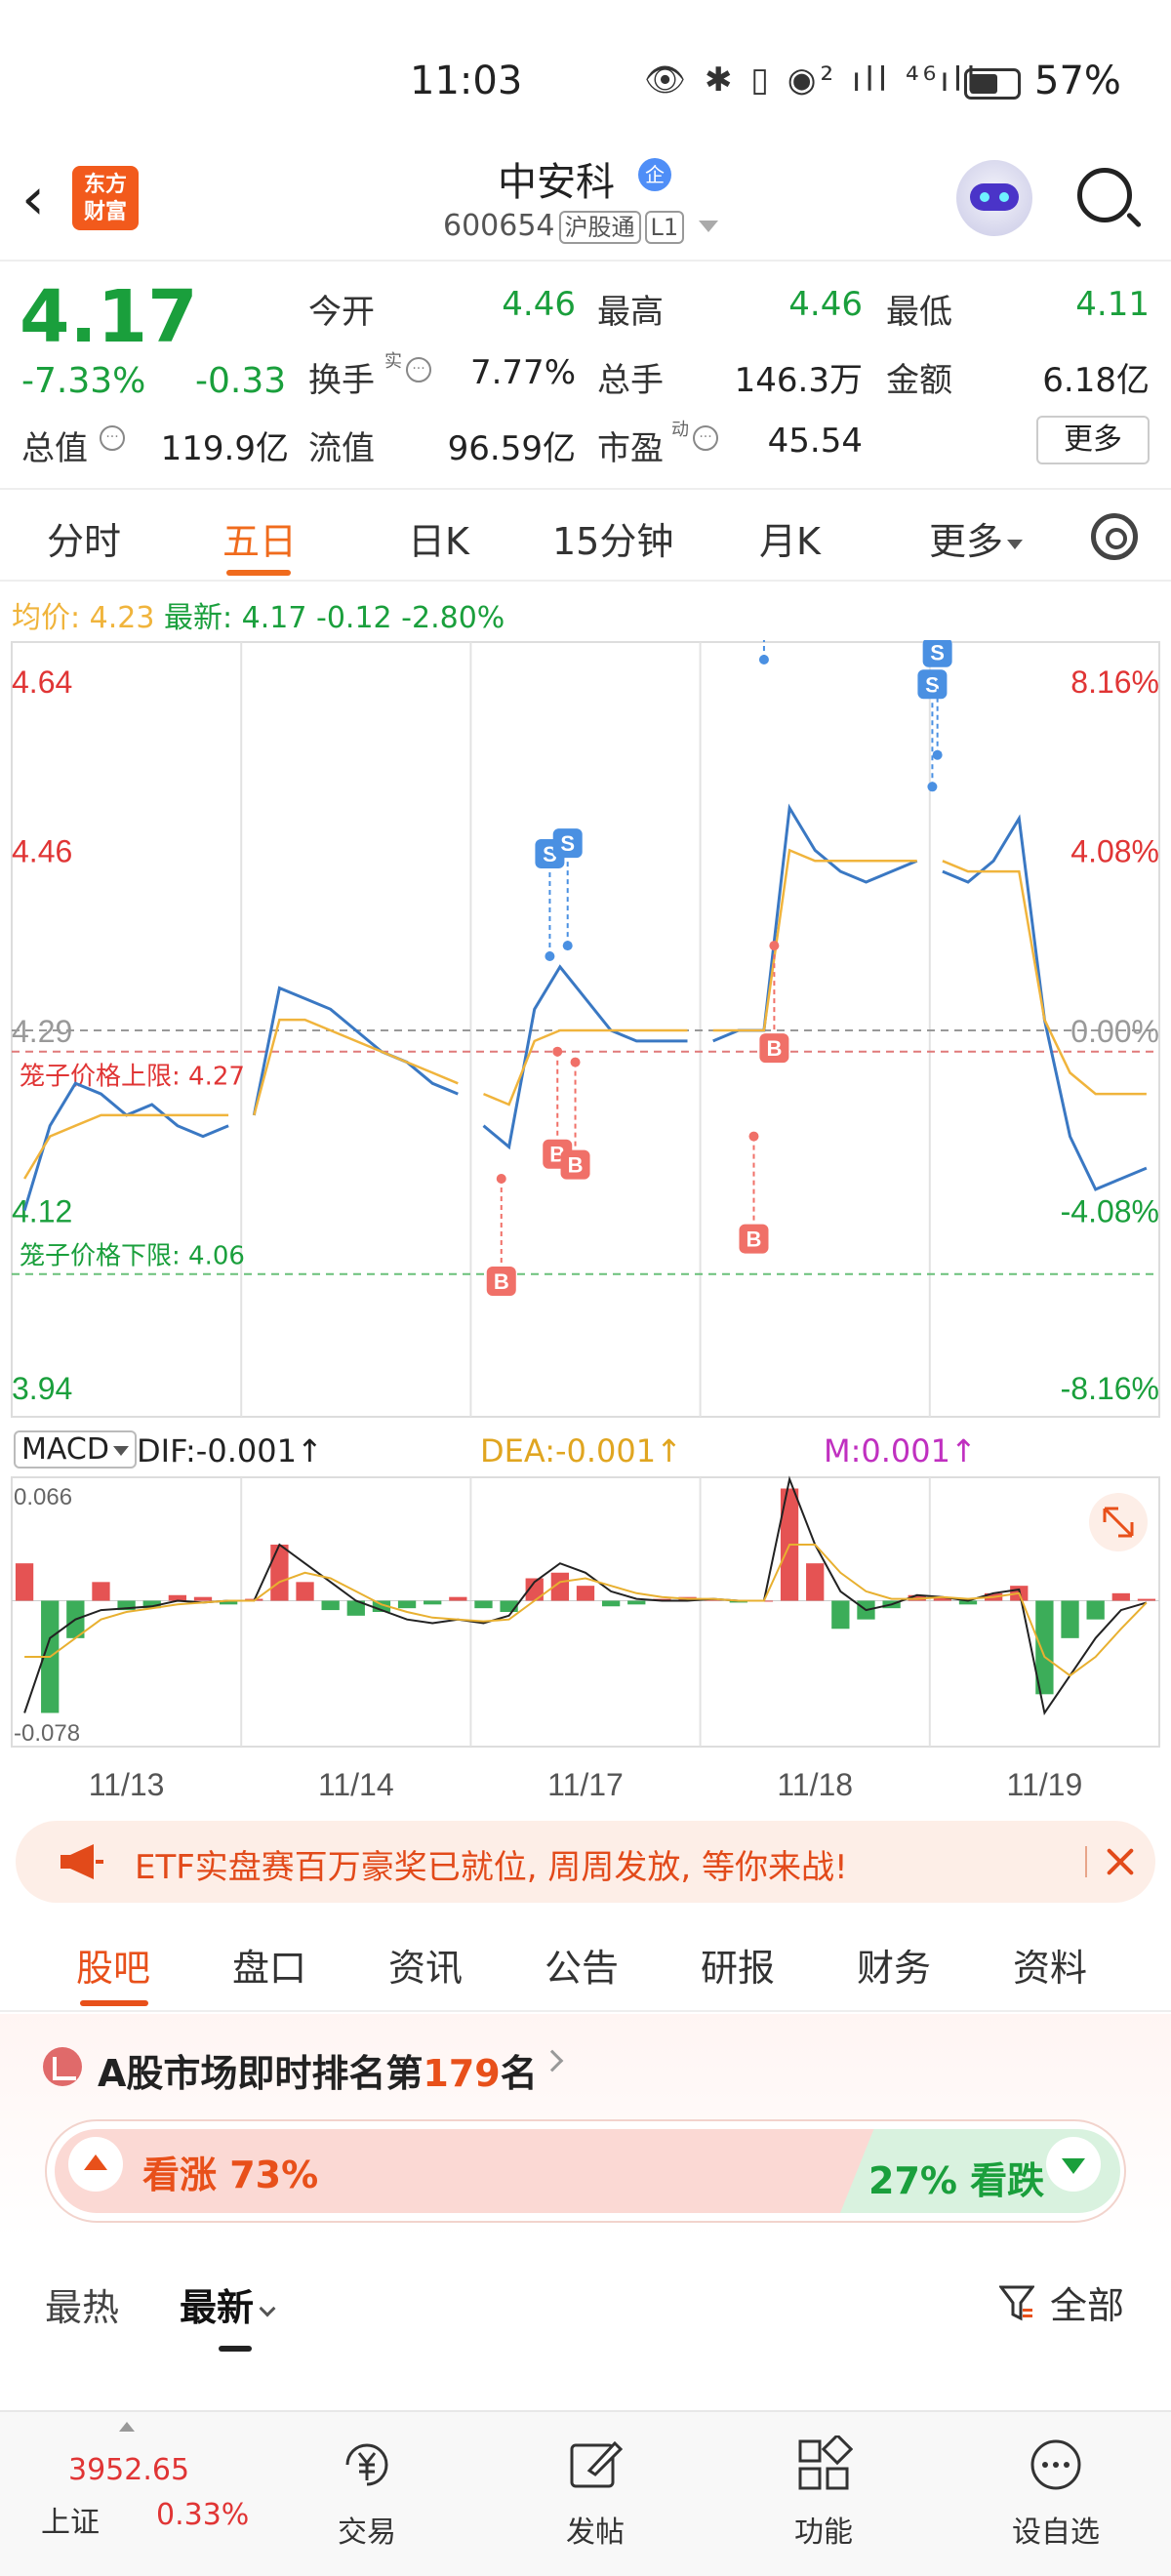 This screenshot has height=2576, width=1171. I want to click on arrow-up-icon, so click(95, 2164).